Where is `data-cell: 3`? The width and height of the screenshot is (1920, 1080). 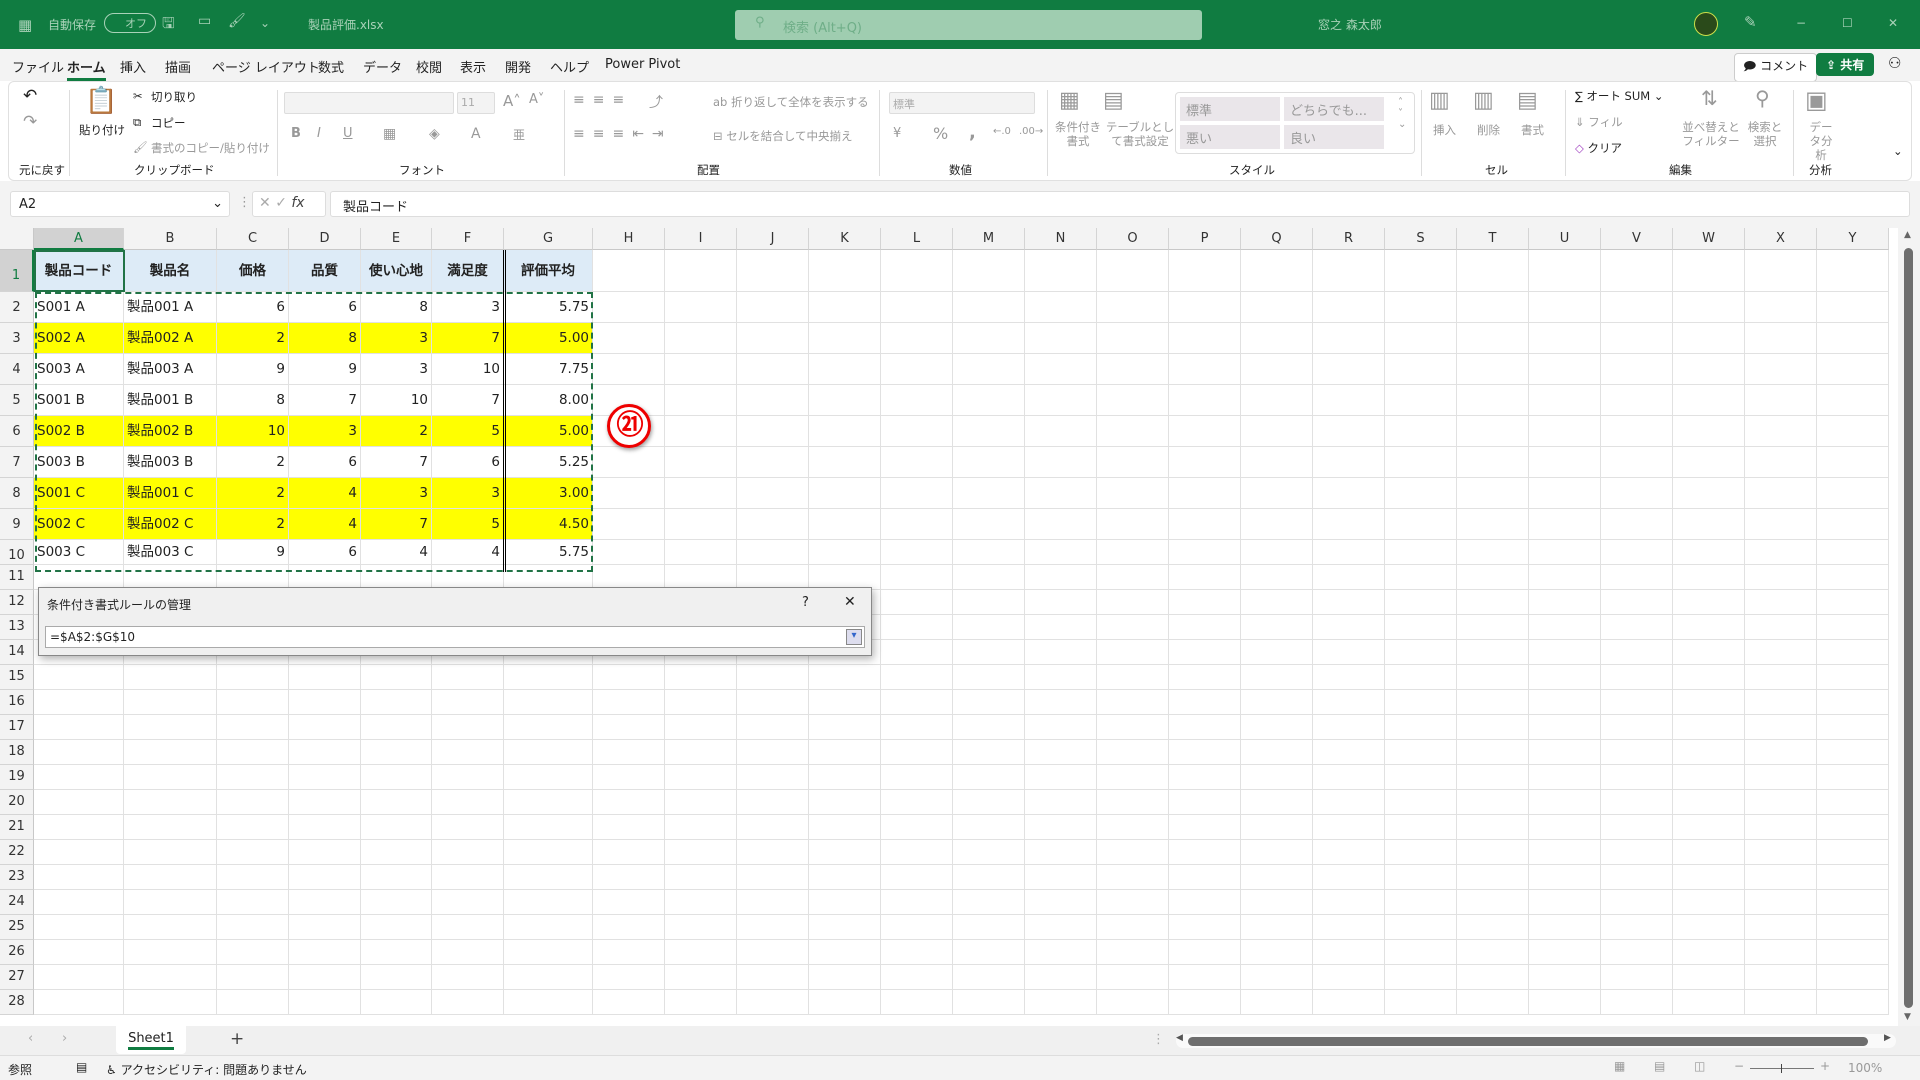 data-cell: 3 is located at coordinates (468, 493).